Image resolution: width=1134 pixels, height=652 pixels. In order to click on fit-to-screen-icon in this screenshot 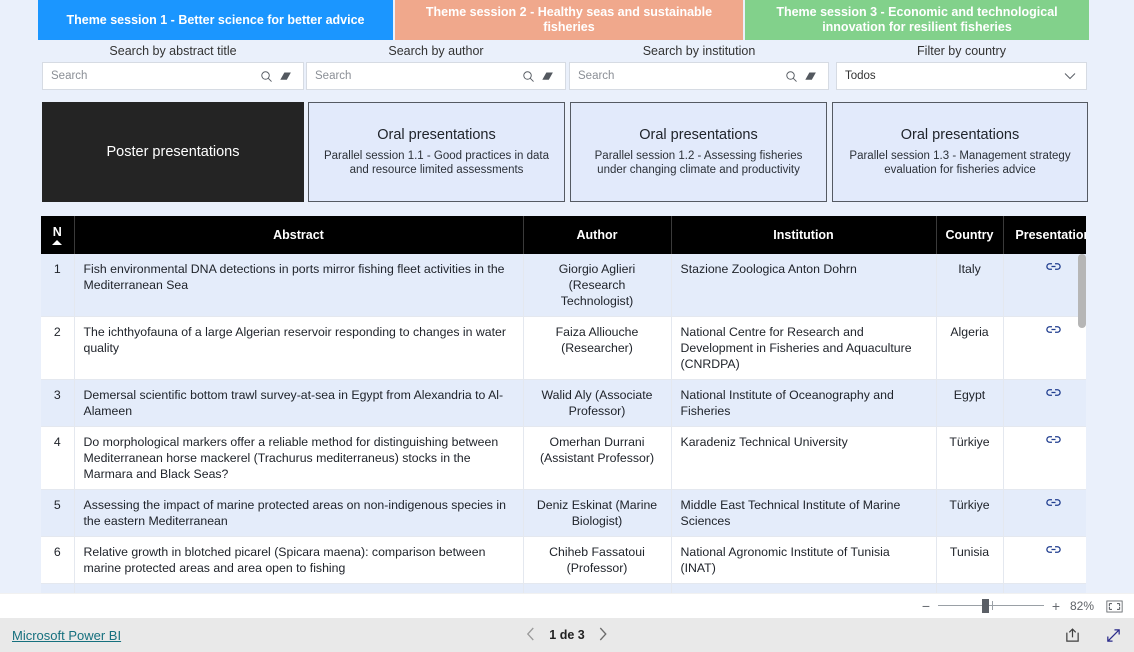, I will do `click(1114, 606)`.